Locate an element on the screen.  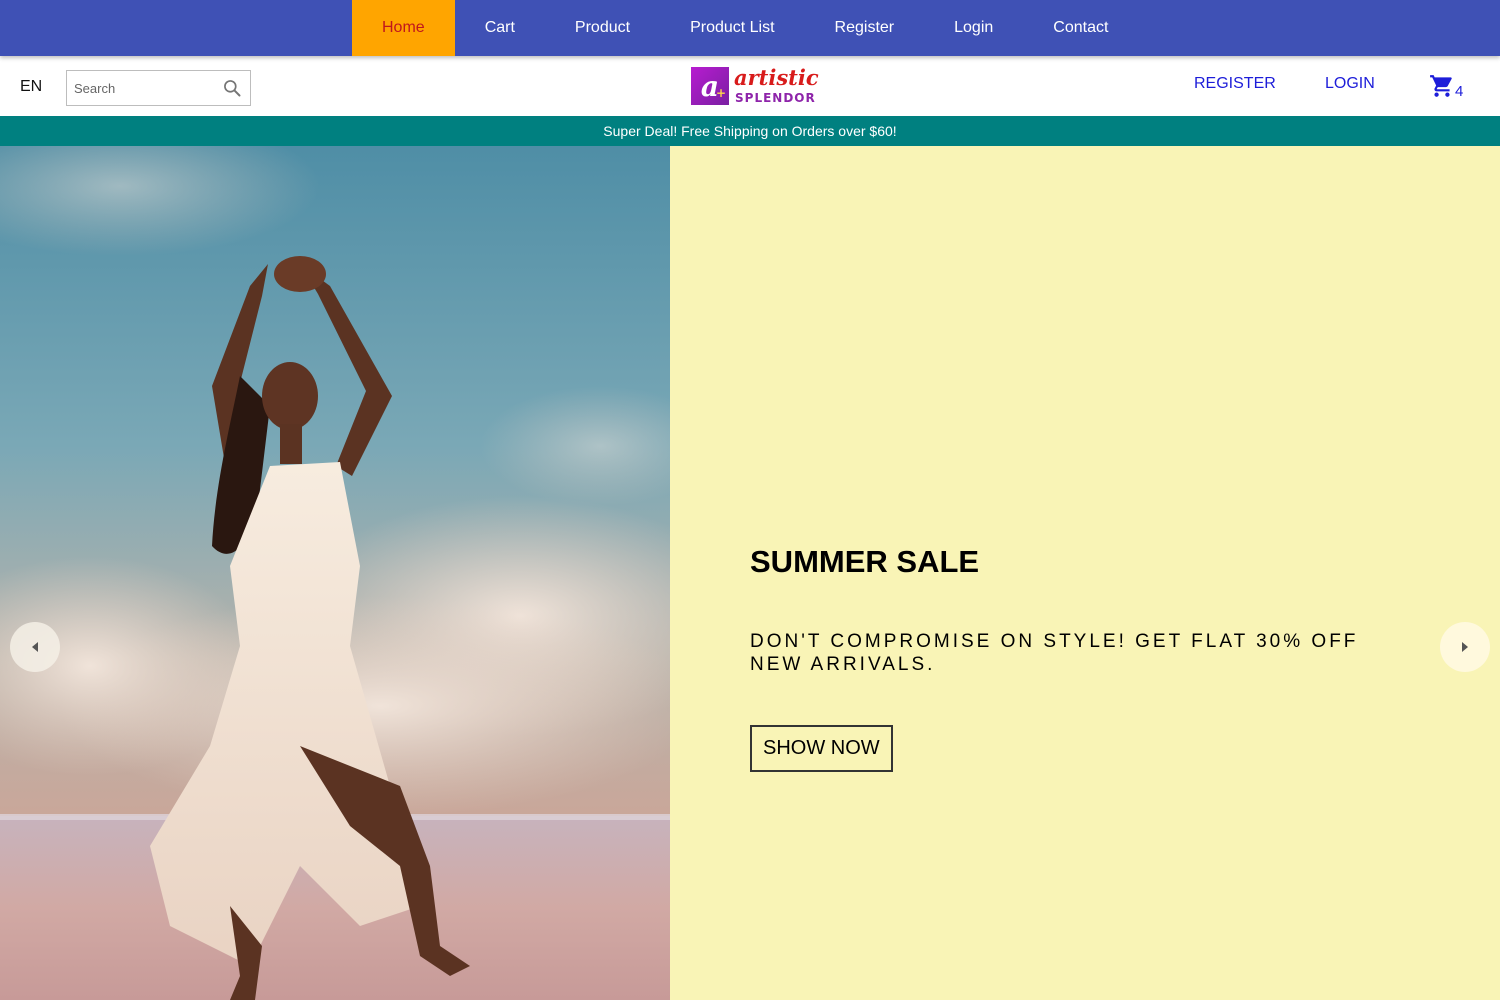
logo-mark-icon: a + is located at coordinates (710, 86).